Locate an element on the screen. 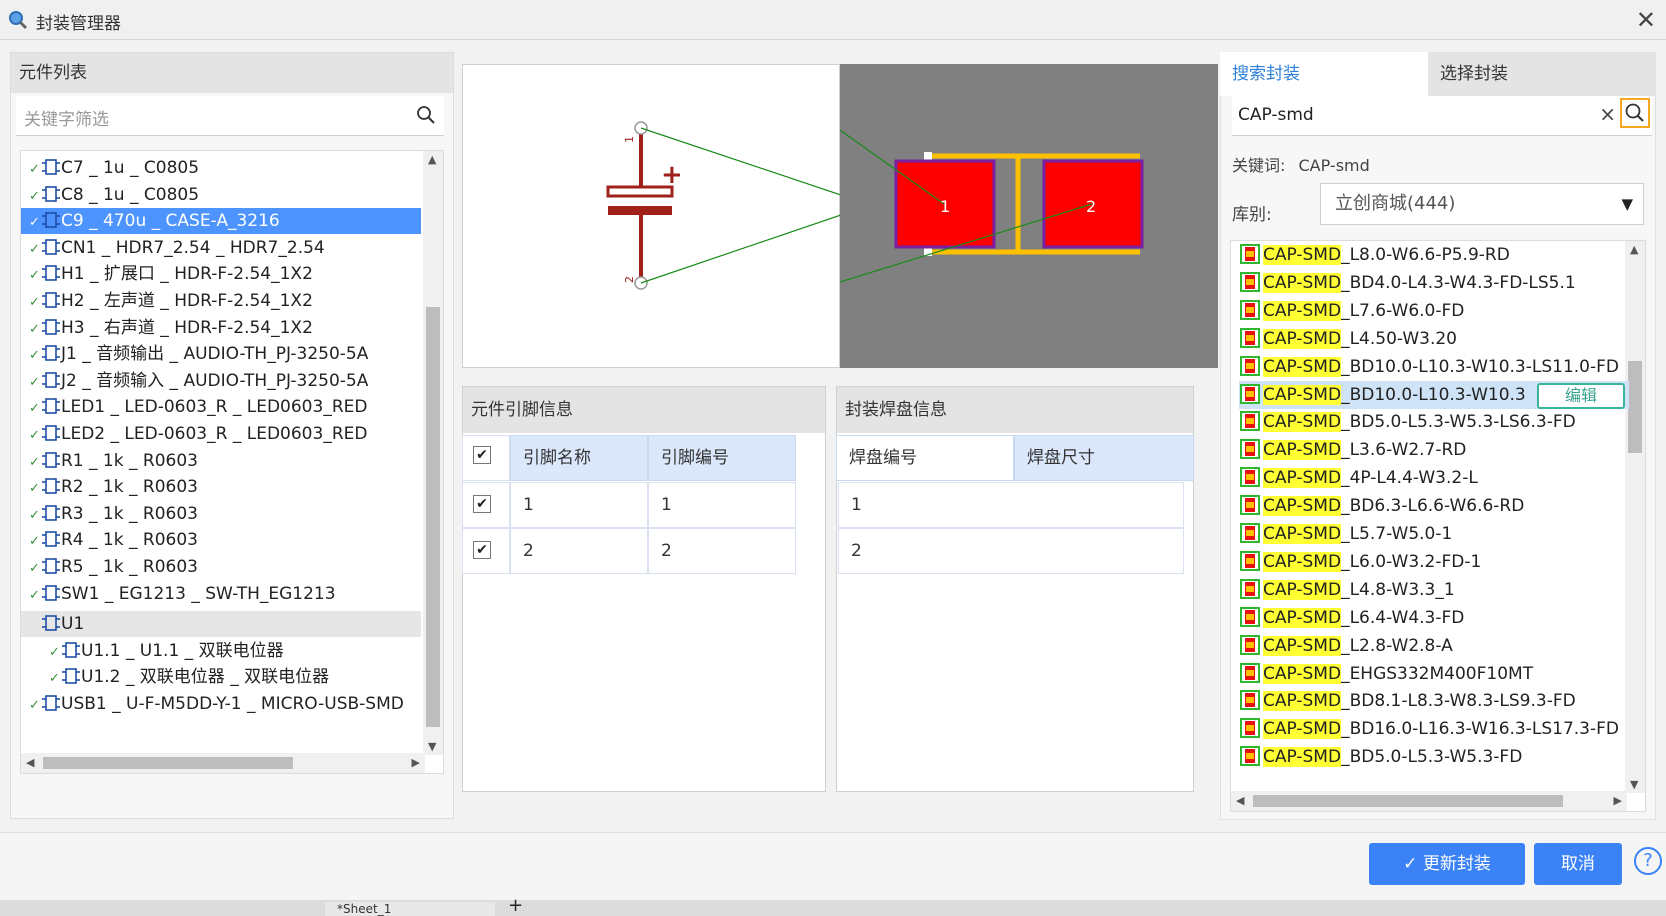 This screenshot has width=1666, height=916. search-button is located at coordinates (1635, 113).